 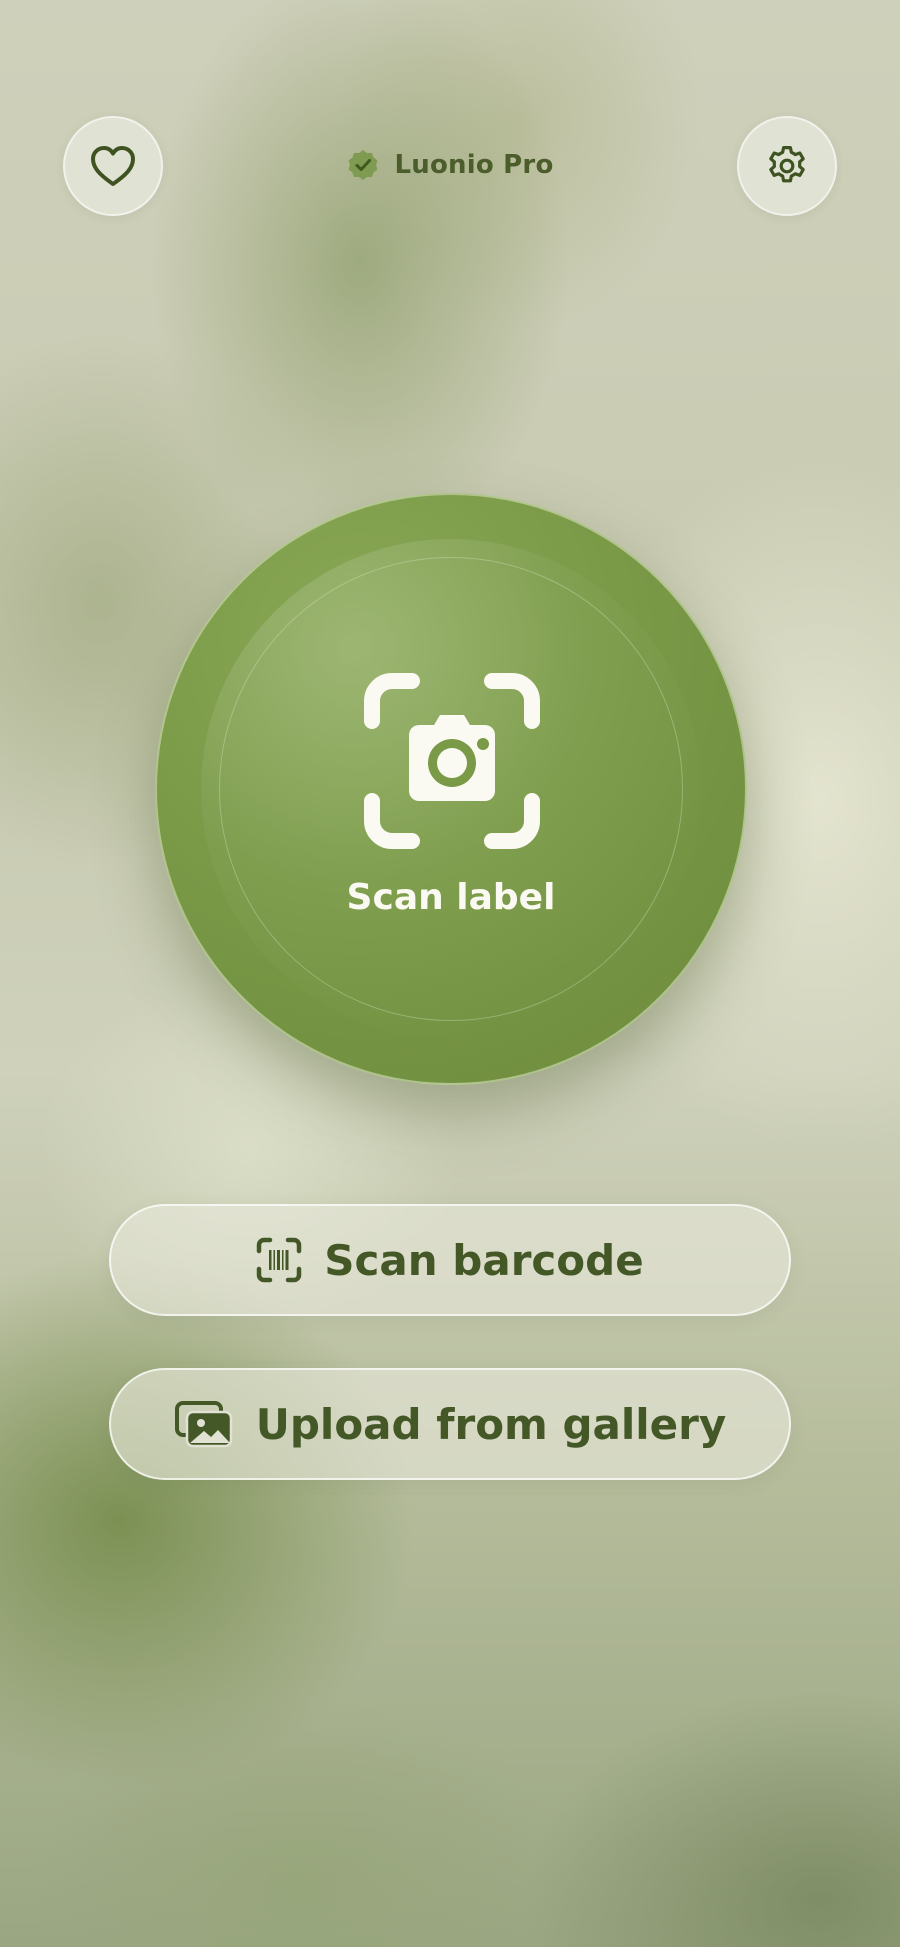 I want to click on scan-label-text: Scan label, so click(x=451, y=897).